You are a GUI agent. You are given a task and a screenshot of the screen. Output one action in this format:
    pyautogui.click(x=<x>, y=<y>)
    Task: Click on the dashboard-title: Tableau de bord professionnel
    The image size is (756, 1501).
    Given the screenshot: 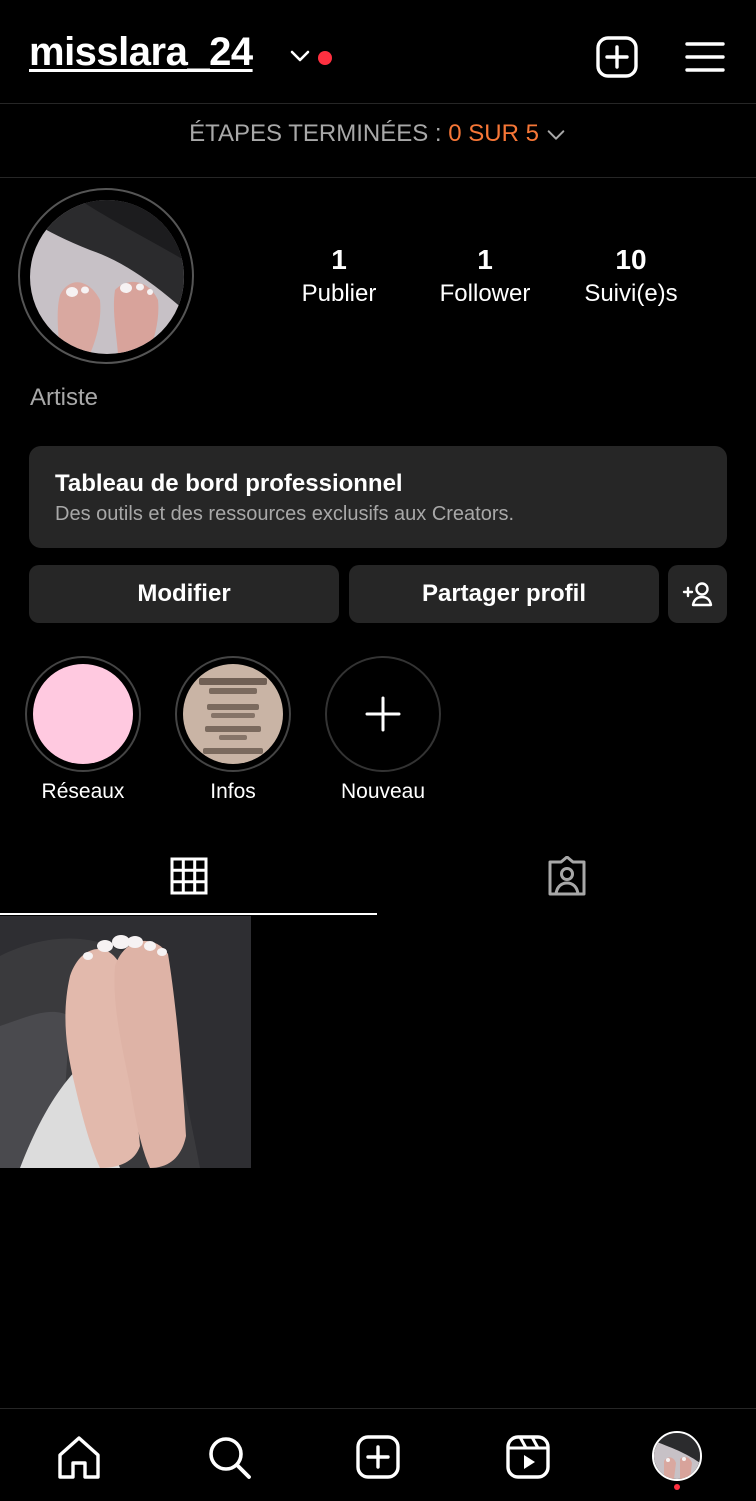 What is the action you would take?
    pyautogui.click(x=229, y=483)
    